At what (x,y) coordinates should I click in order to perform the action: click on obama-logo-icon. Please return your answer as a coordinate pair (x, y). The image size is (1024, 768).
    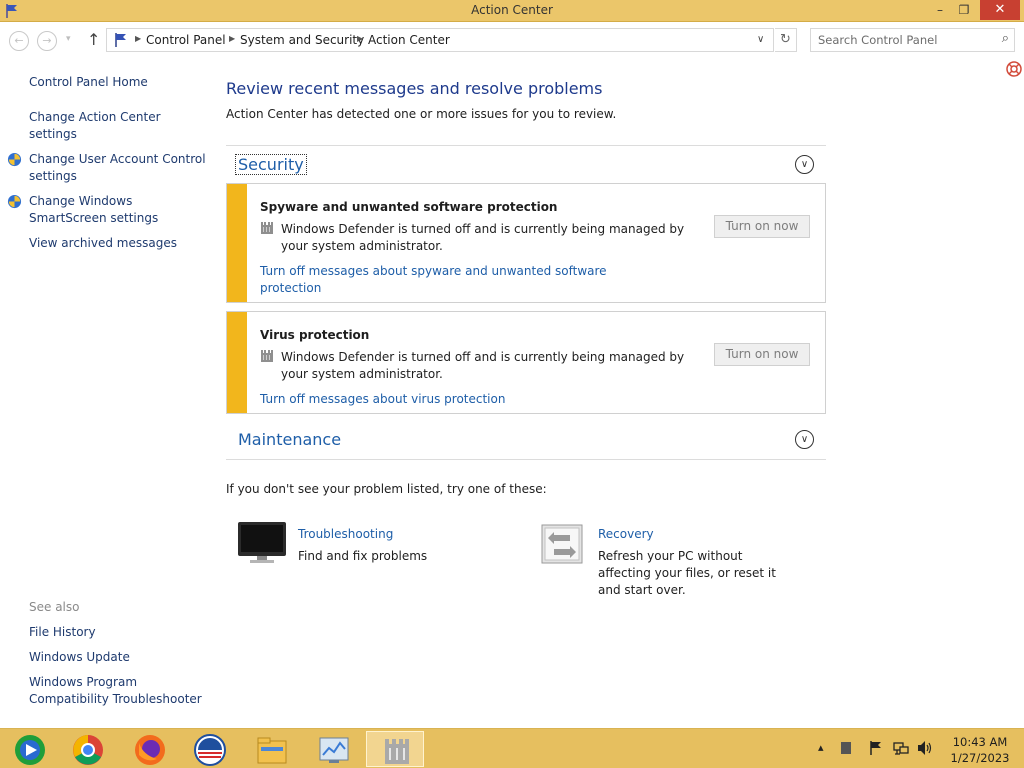
    Looking at the image, I should click on (210, 750).